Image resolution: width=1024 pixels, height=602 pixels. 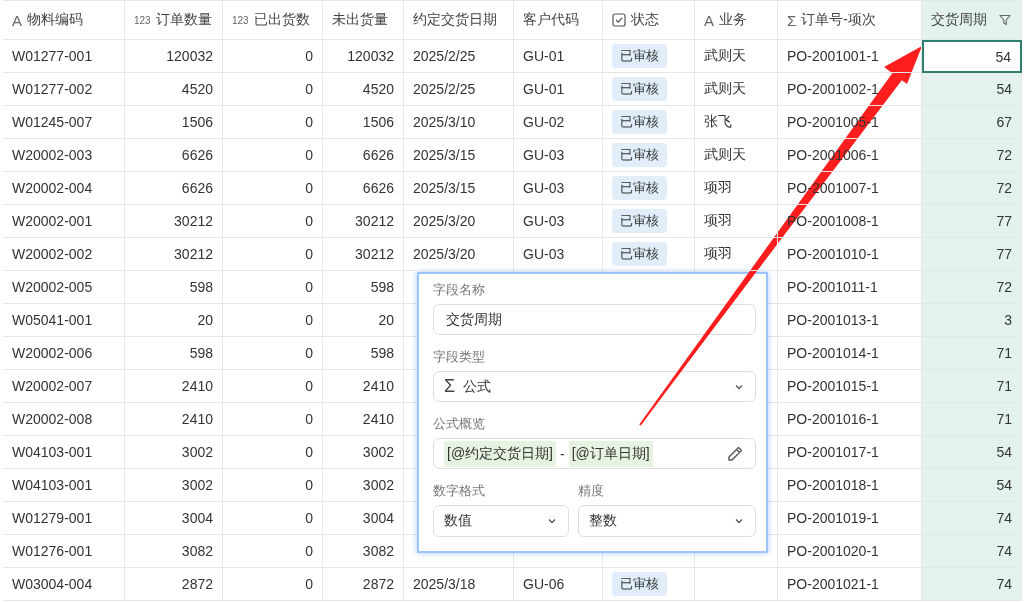 What do you see at coordinates (273, 20) in the screenshot?
I see `column-header: 123 已出货数` at bounding box center [273, 20].